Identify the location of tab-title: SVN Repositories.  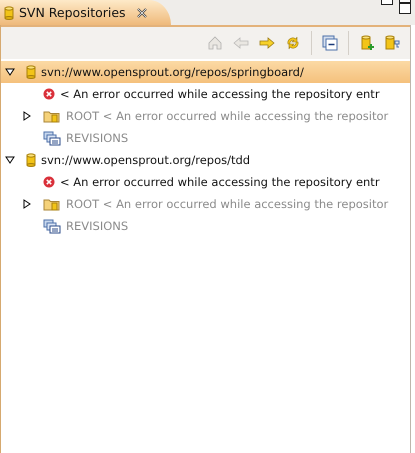
(72, 12).